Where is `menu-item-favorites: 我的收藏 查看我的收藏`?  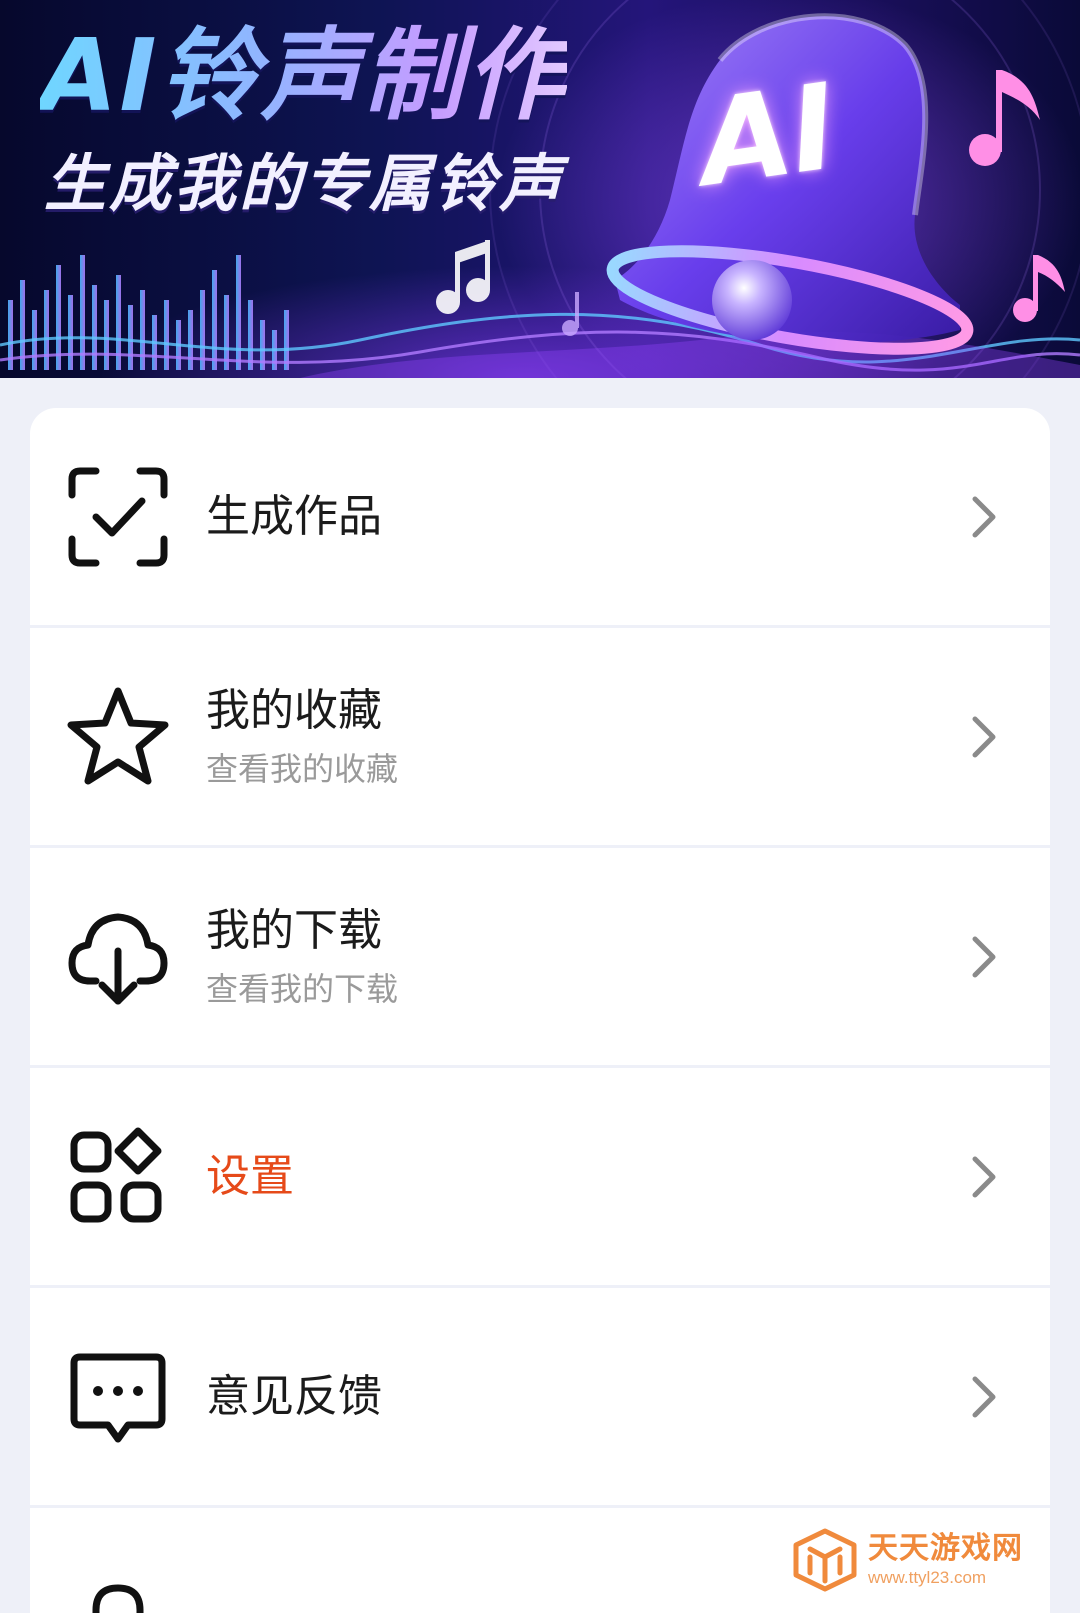
menu-item-favorites: 我的收藏 查看我的收藏 is located at coordinates (540, 738).